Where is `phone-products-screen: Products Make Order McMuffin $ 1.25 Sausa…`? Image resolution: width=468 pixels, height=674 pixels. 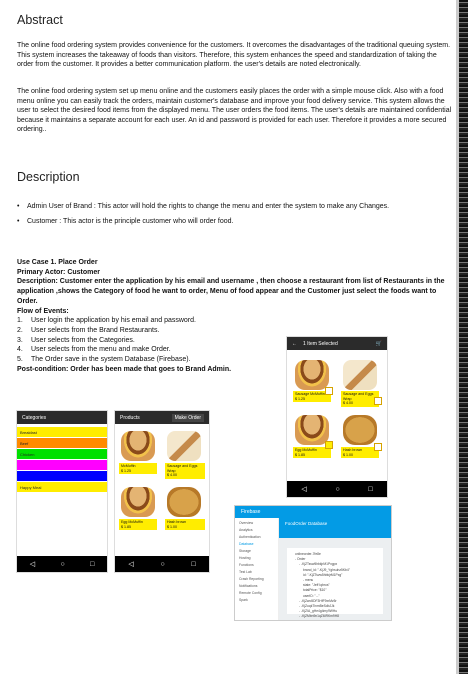 phone-products-screen: Products Make Order McMuffin $ 1.25 Sausa… is located at coordinates (162, 491).